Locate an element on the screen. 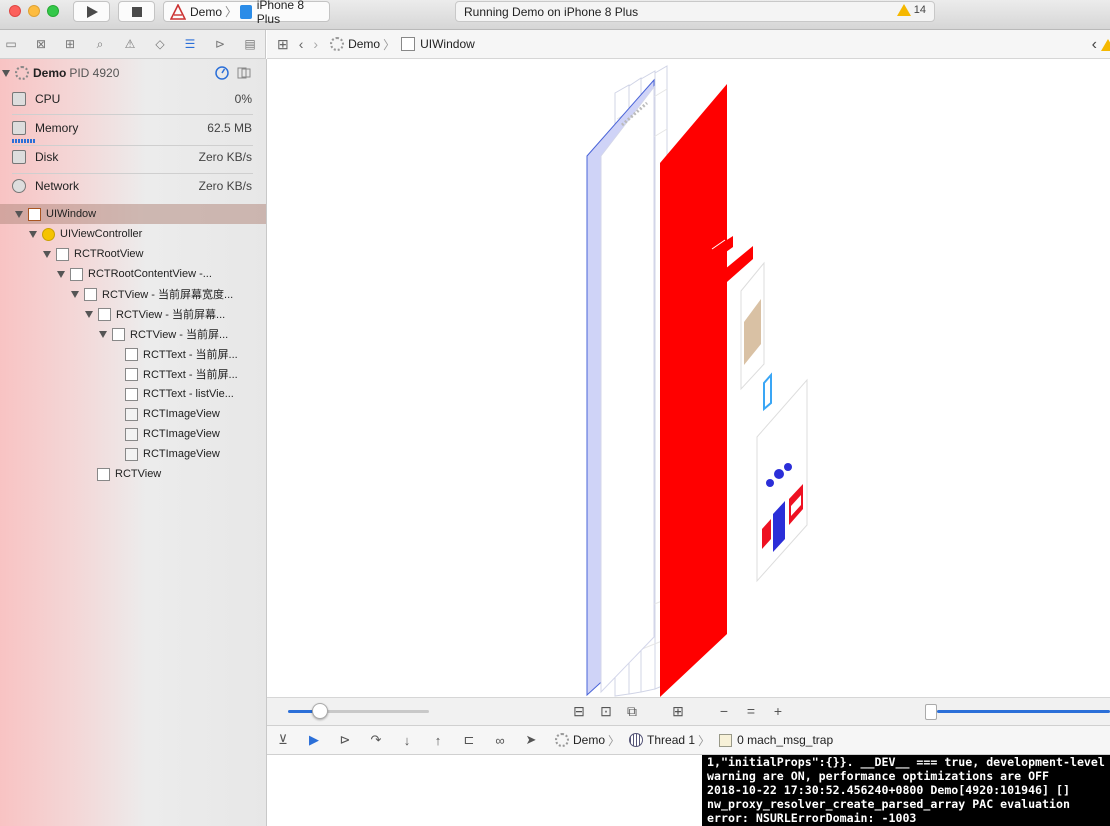 The image size is (1110, 826). show-constraints-icon: ⊡ is located at coordinates (606, 711).